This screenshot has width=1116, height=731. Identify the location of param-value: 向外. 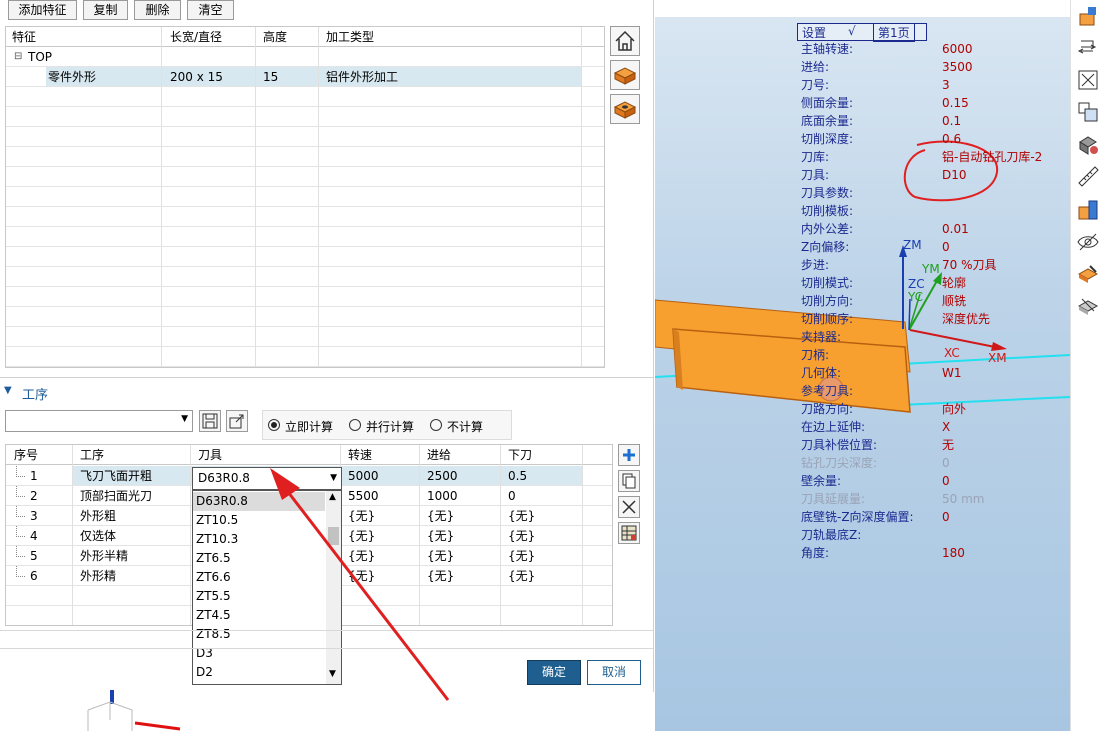
(954, 409).